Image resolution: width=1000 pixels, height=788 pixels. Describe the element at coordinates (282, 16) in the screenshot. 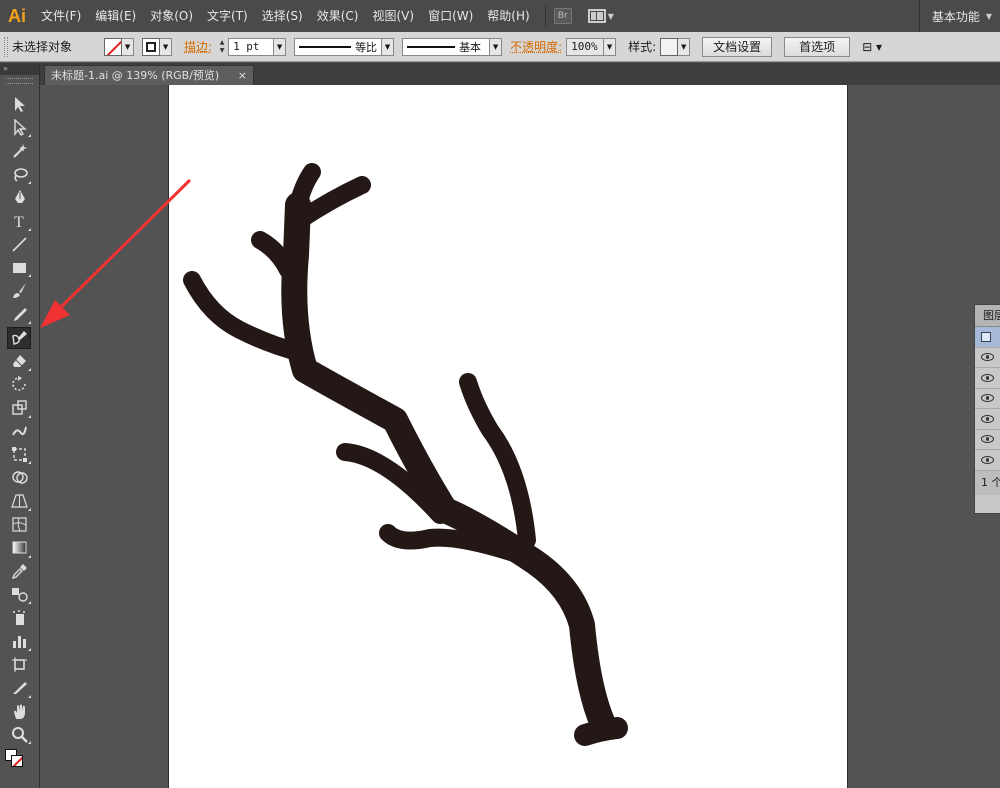

I see `menu-select: 选择(S)` at that location.